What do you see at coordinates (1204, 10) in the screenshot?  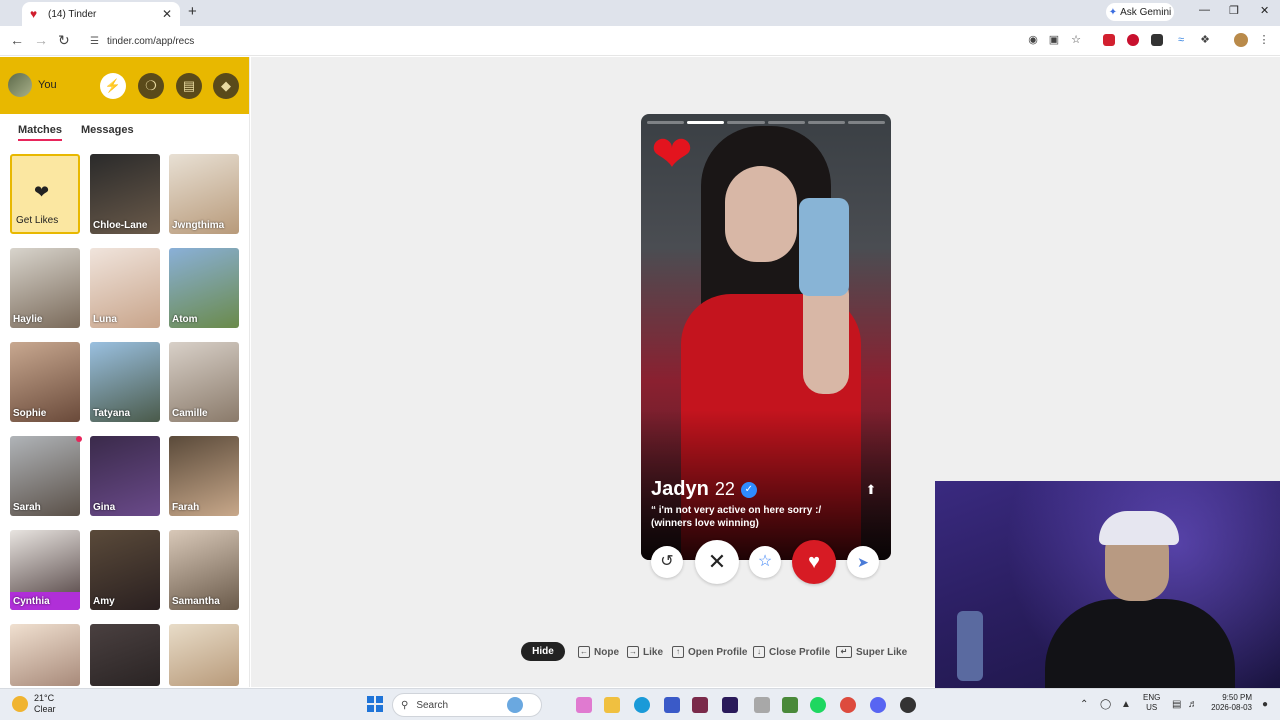 I see `minimize-icon: —` at bounding box center [1204, 10].